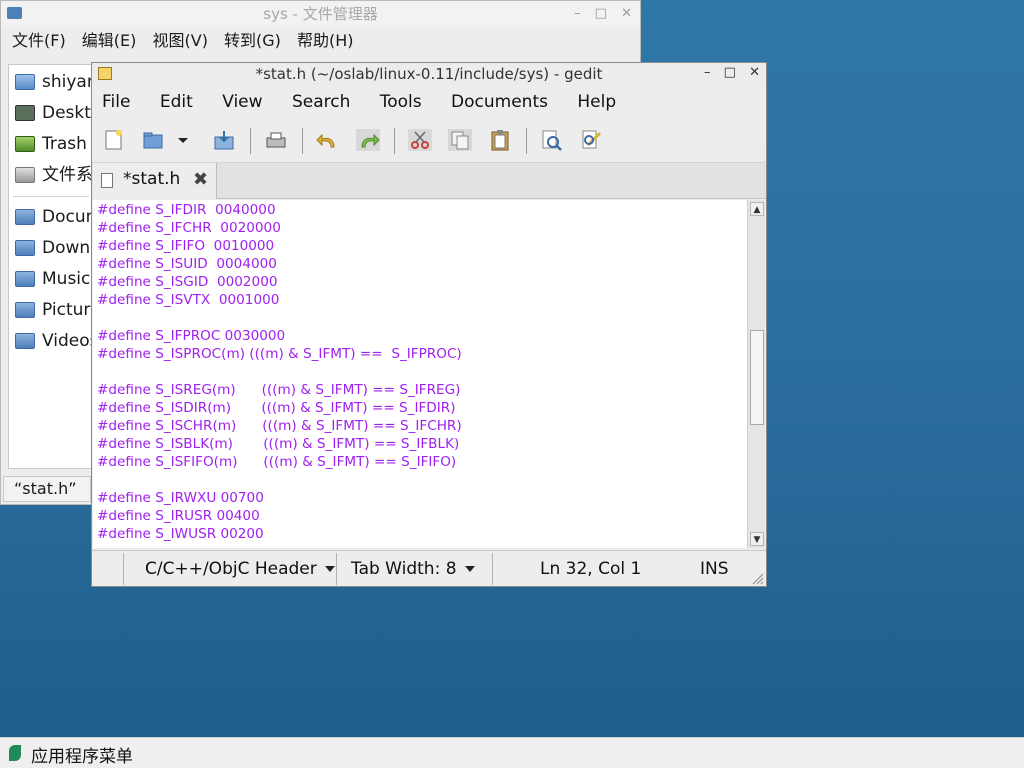 Image resolution: width=1024 pixels, height=768 pixels. What do you see at coordinates (39, 40) in the screenshot?
I see `menu-file: 文件(F)` at bounding box center [39, 40].